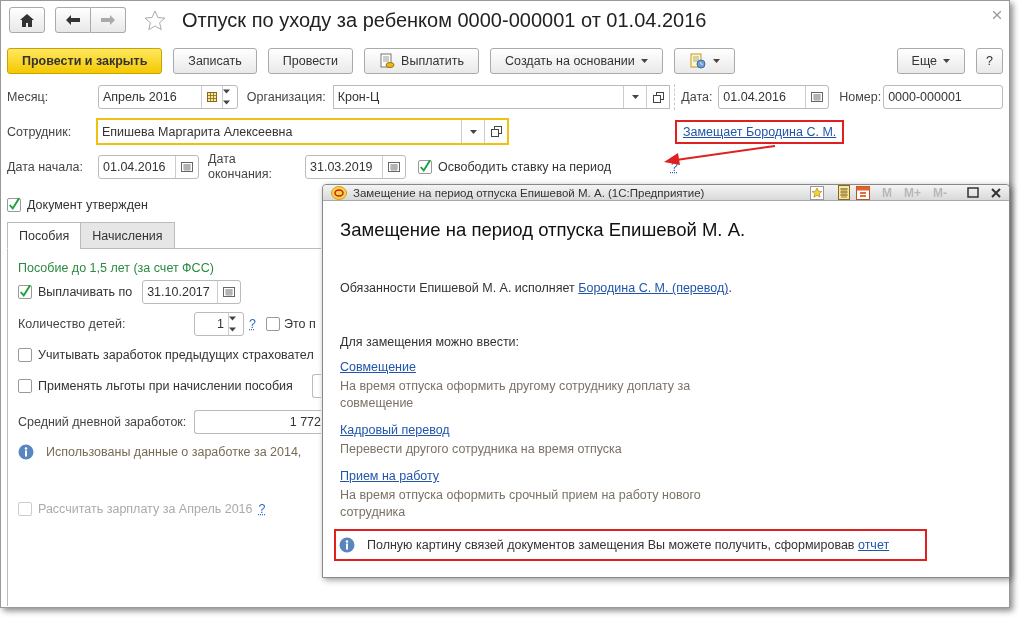  Describe the element at coordinates (989, 61) in the screenshot. I see `toolbar-button: ?` at that location.